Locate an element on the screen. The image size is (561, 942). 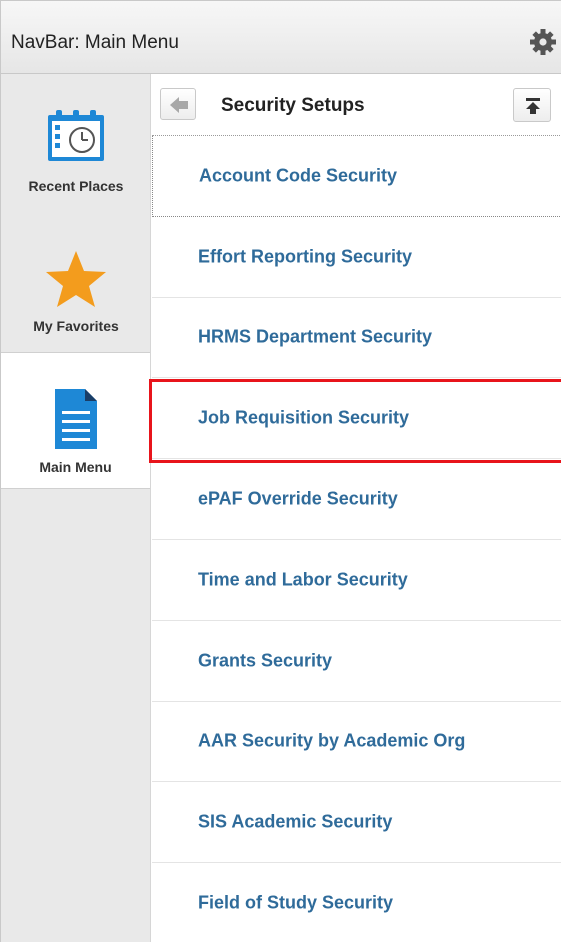
menu-item-label: ePAF Override Security is located at coordinates (298, 498).